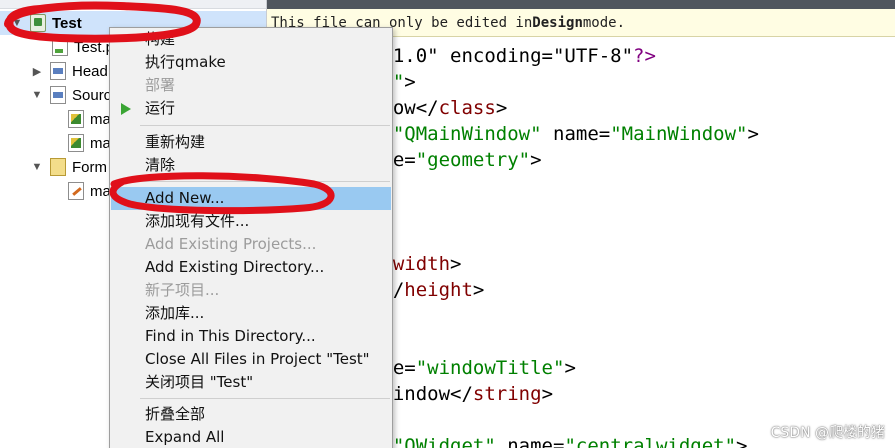  I want to click on menu-item-close-project: 关闭项目 "Test", so click(251, 382).